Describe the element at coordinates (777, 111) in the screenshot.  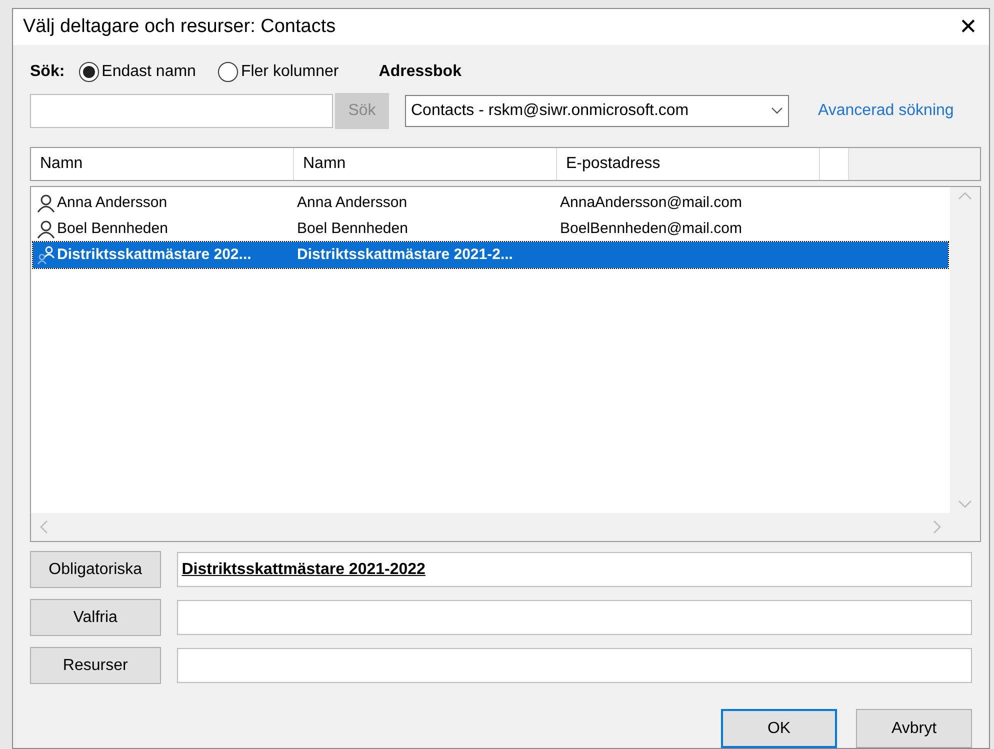
I see `chevron-down-icon` at that location.